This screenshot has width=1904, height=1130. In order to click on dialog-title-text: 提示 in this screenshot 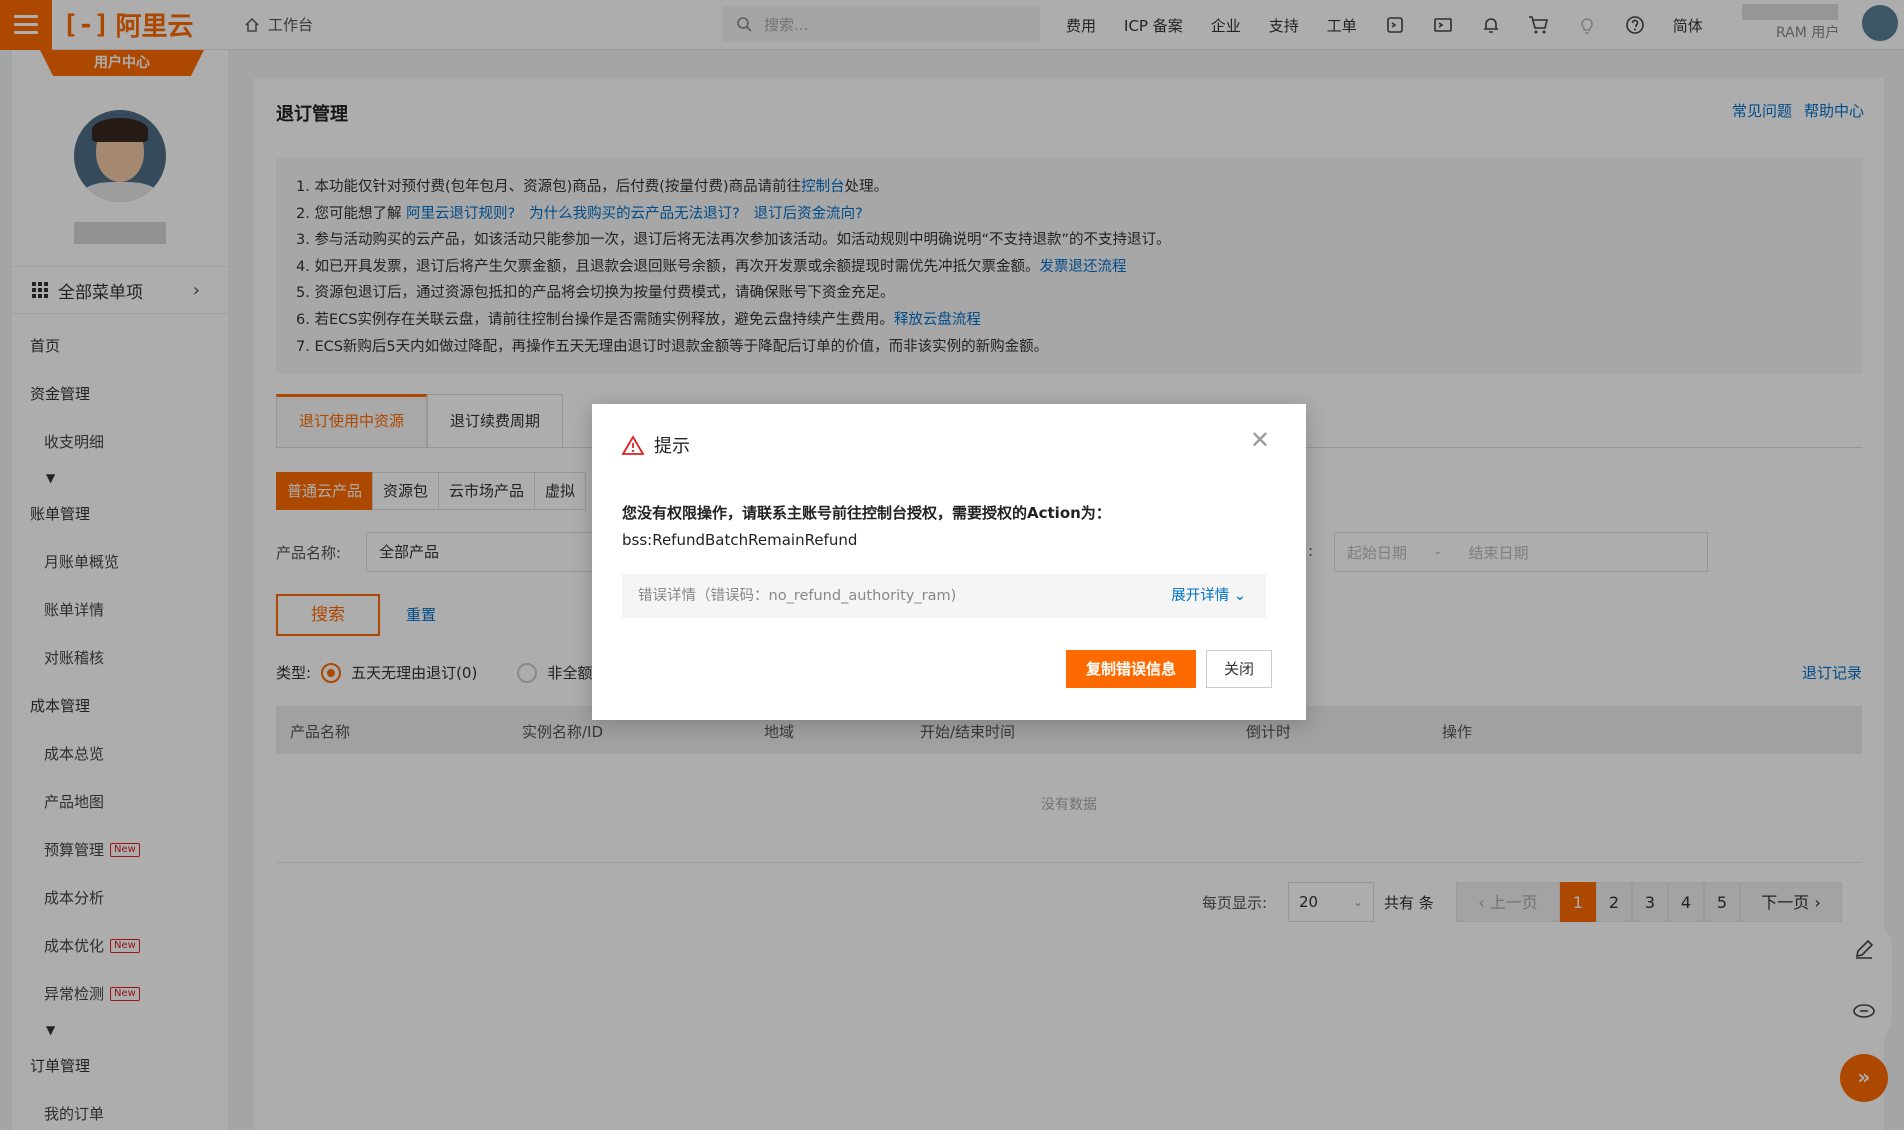, I will do `click(672, 446)`.